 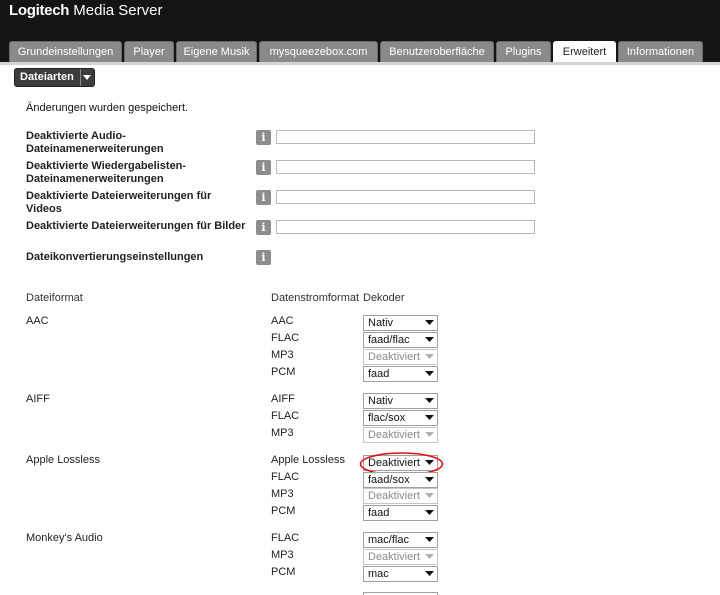 I want to click on stream-label: AIFF, so click(x=283, y=399).